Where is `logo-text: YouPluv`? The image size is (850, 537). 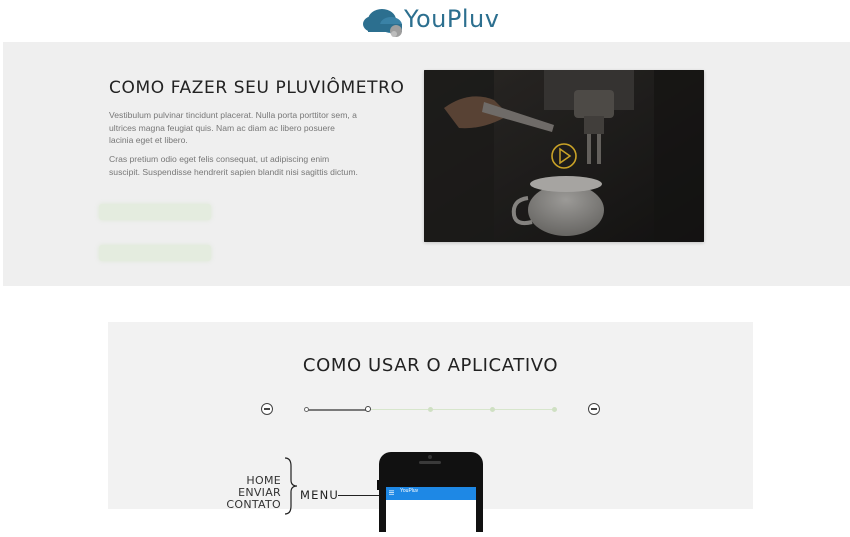
logo-text: YouPluv is located at coordinates (452, 19).